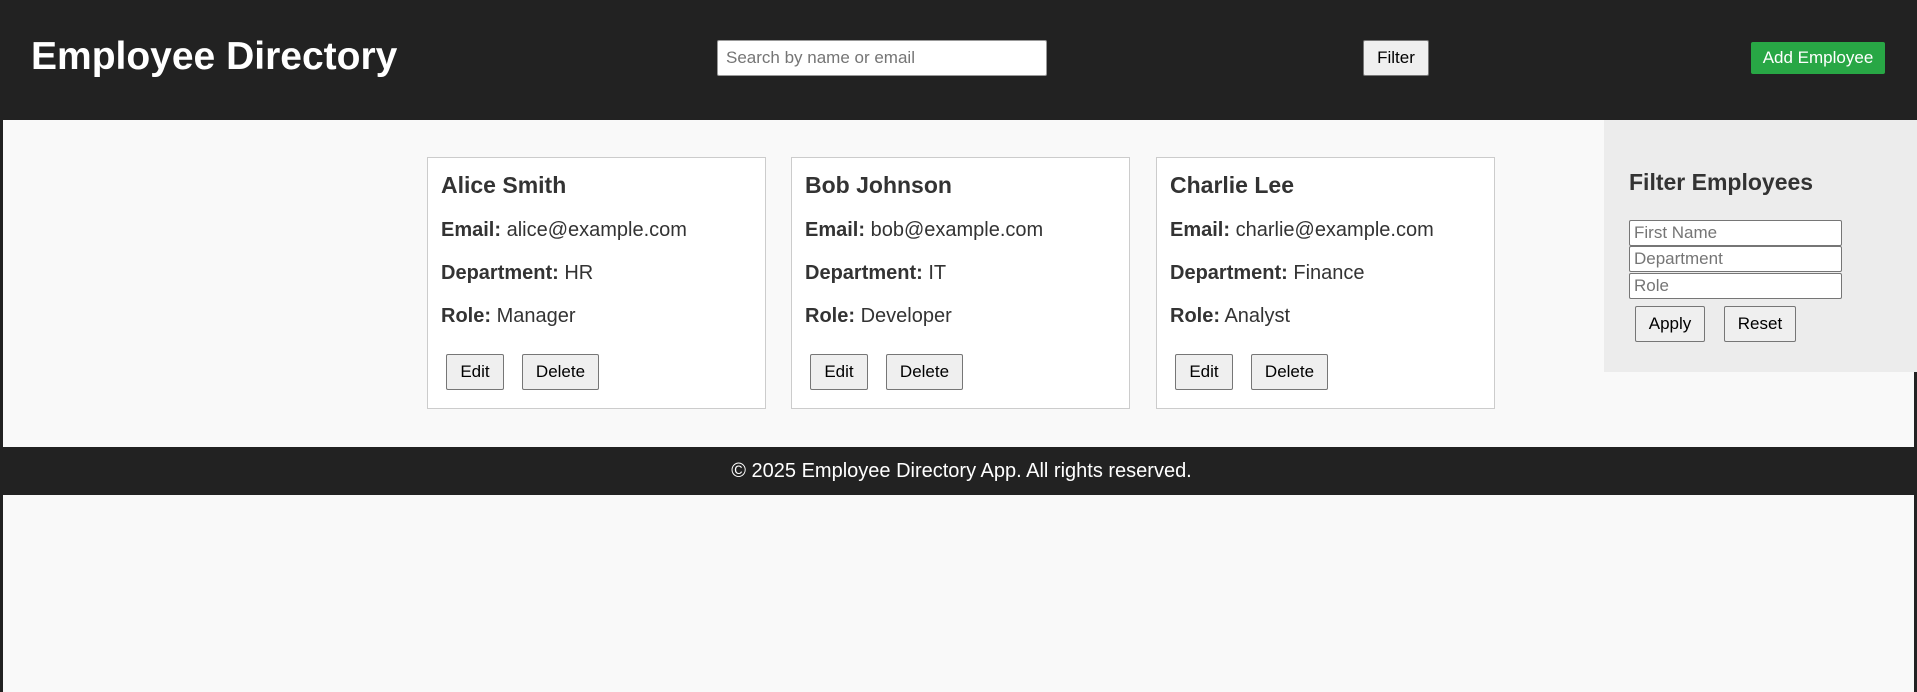 Image resolution: width=1917 pixels, height=692 pixels. Describe the element at coordinates (1329, 273) in the screenshot. I see `department-value: Finance` at that location.